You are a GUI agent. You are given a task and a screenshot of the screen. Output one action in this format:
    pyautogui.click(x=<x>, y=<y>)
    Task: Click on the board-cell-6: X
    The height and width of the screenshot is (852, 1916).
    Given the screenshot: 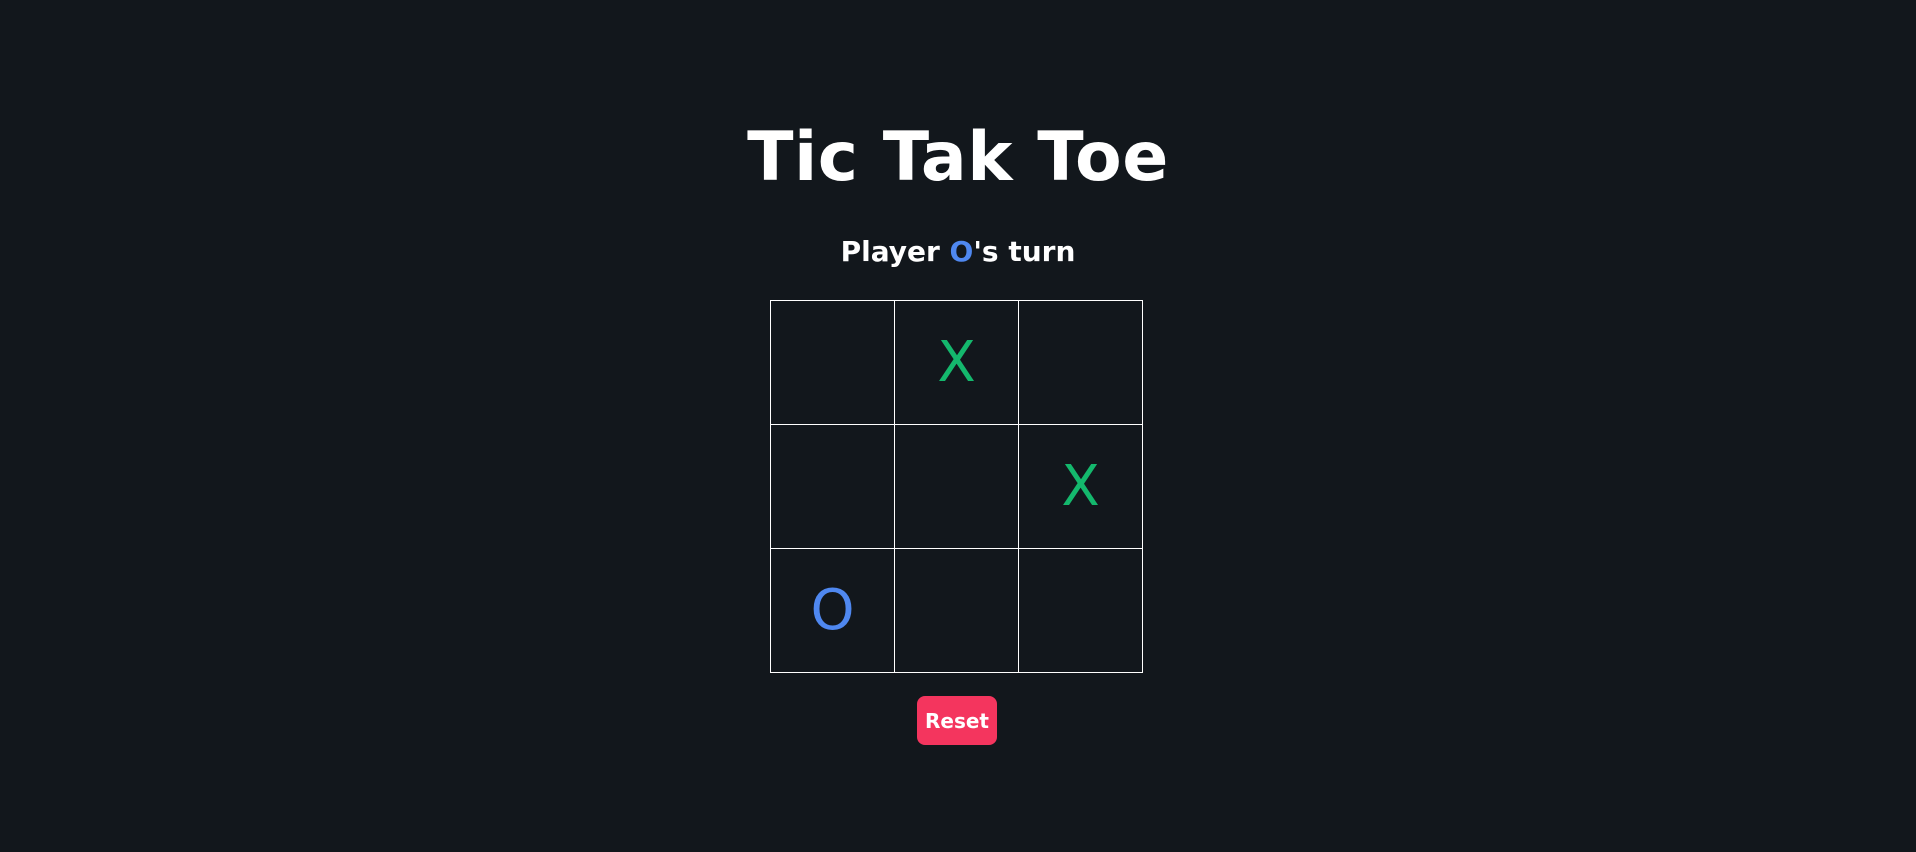 What is the action you would take?
    pyautogui.click(x=1080, y=486)
    